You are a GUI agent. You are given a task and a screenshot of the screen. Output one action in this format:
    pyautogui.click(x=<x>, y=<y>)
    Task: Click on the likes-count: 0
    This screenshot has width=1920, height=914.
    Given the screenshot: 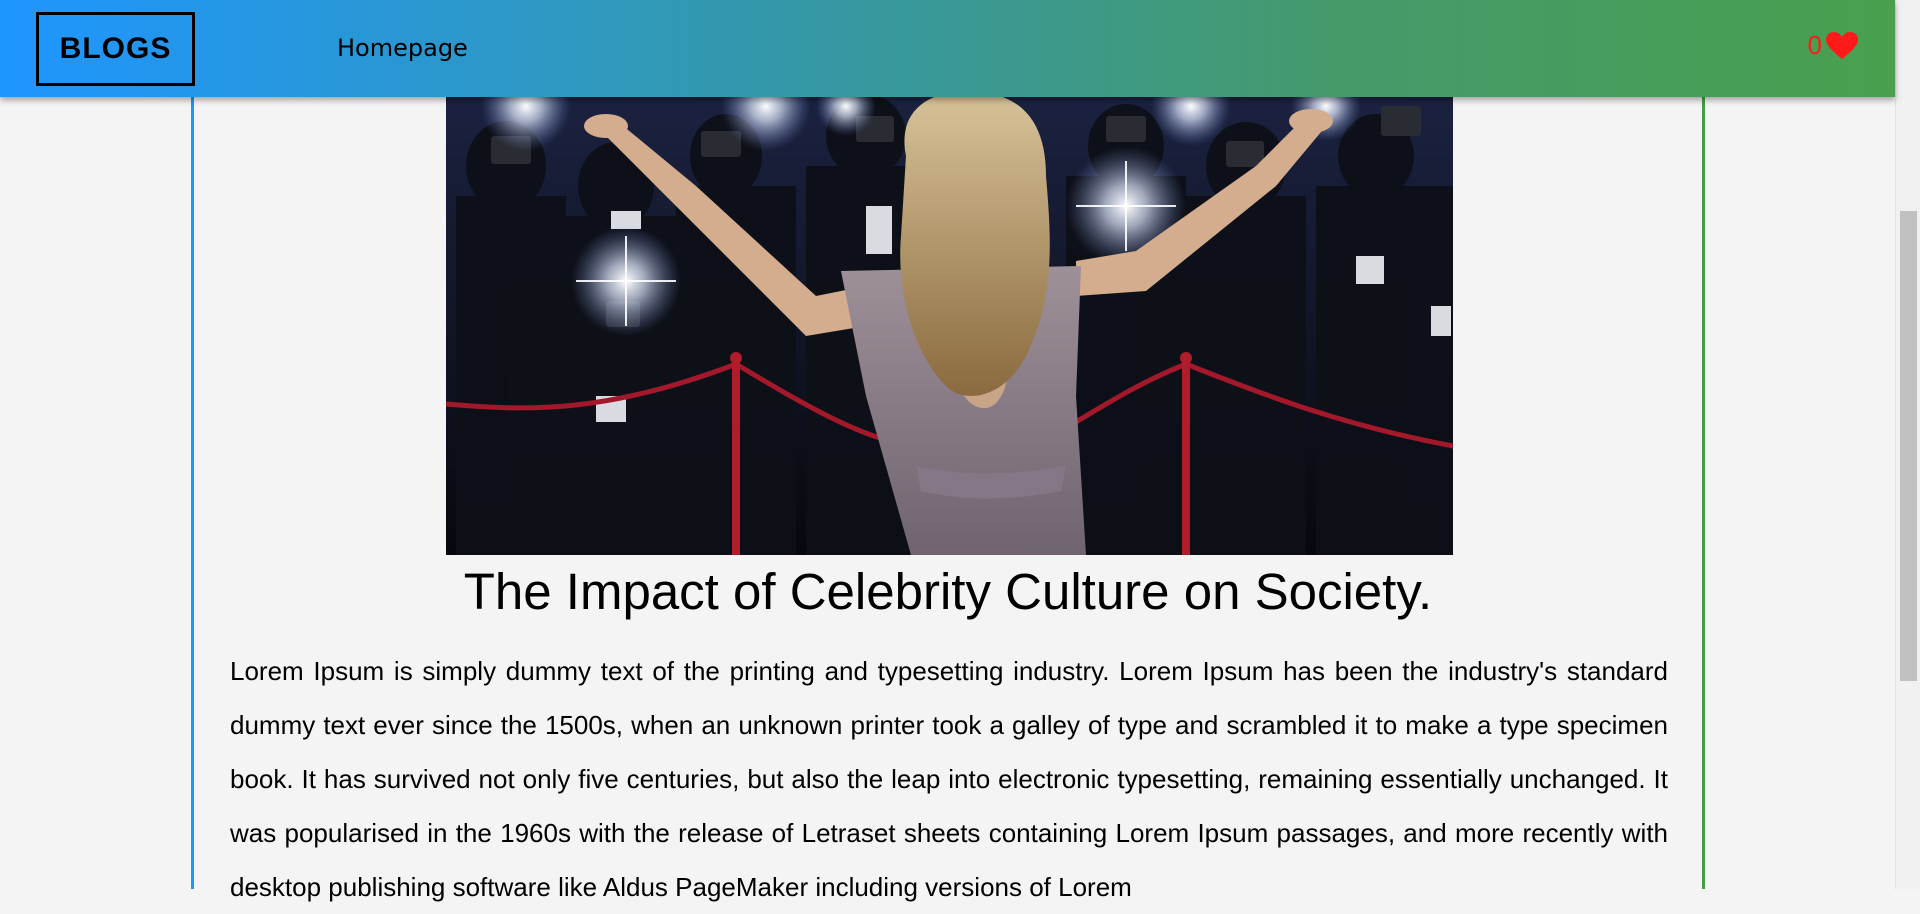 What is the action you would take?
    pyautogui.click(x=1814, y=45)
    